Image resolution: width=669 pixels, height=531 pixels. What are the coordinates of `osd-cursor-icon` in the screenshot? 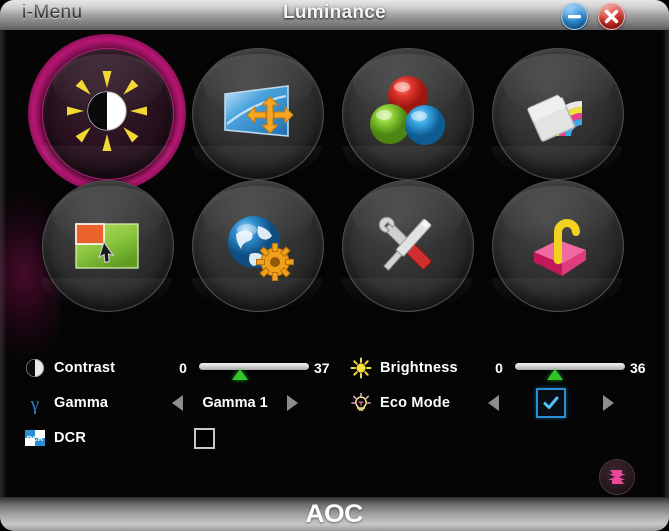 It's located at (107, 245).